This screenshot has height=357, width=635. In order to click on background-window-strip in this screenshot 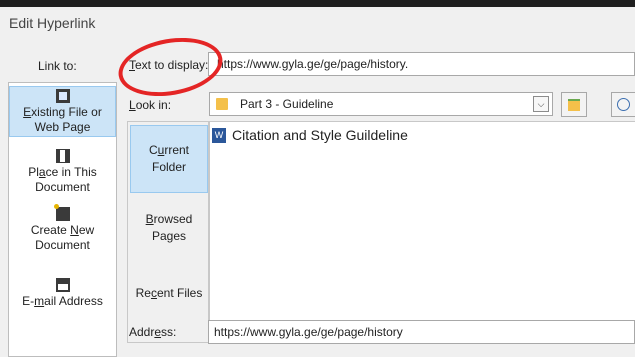, I will do `click(317, 3)`.